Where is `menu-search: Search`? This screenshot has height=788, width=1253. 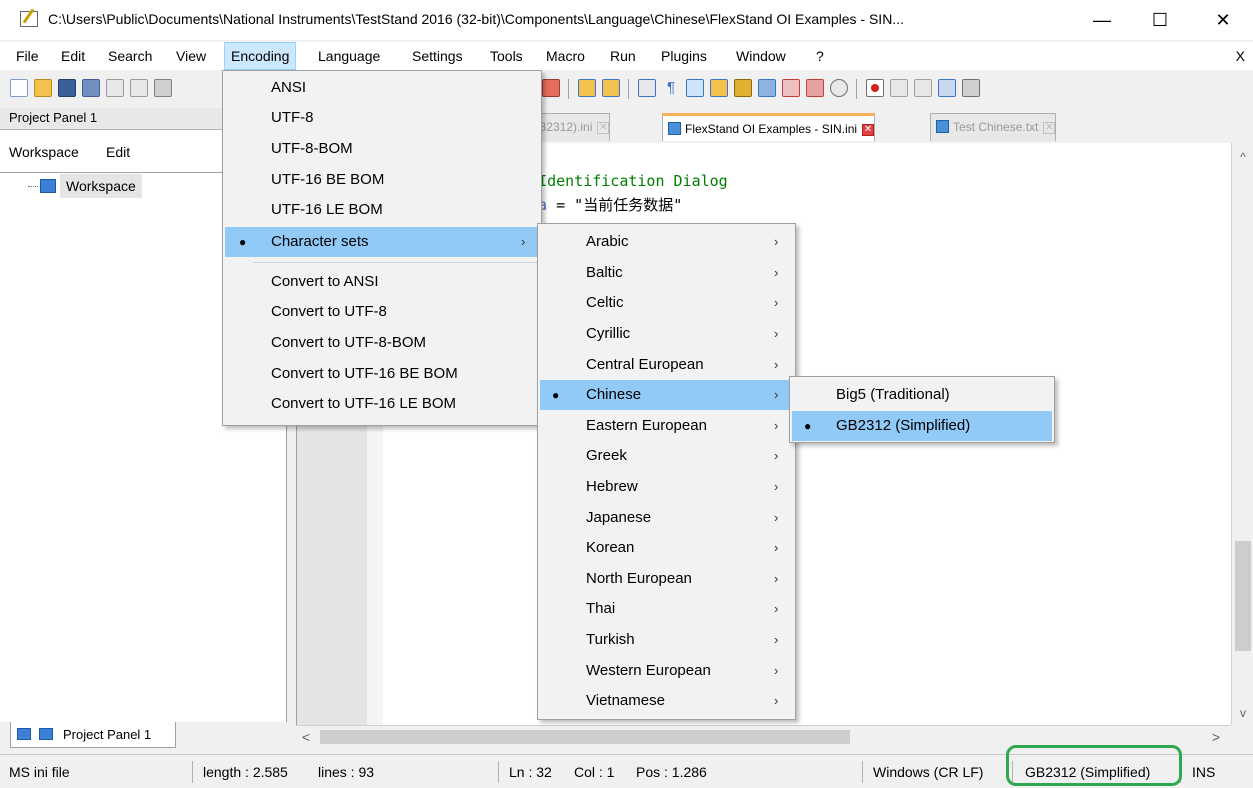
menu-search: Search is located at coordinates (130, 56).